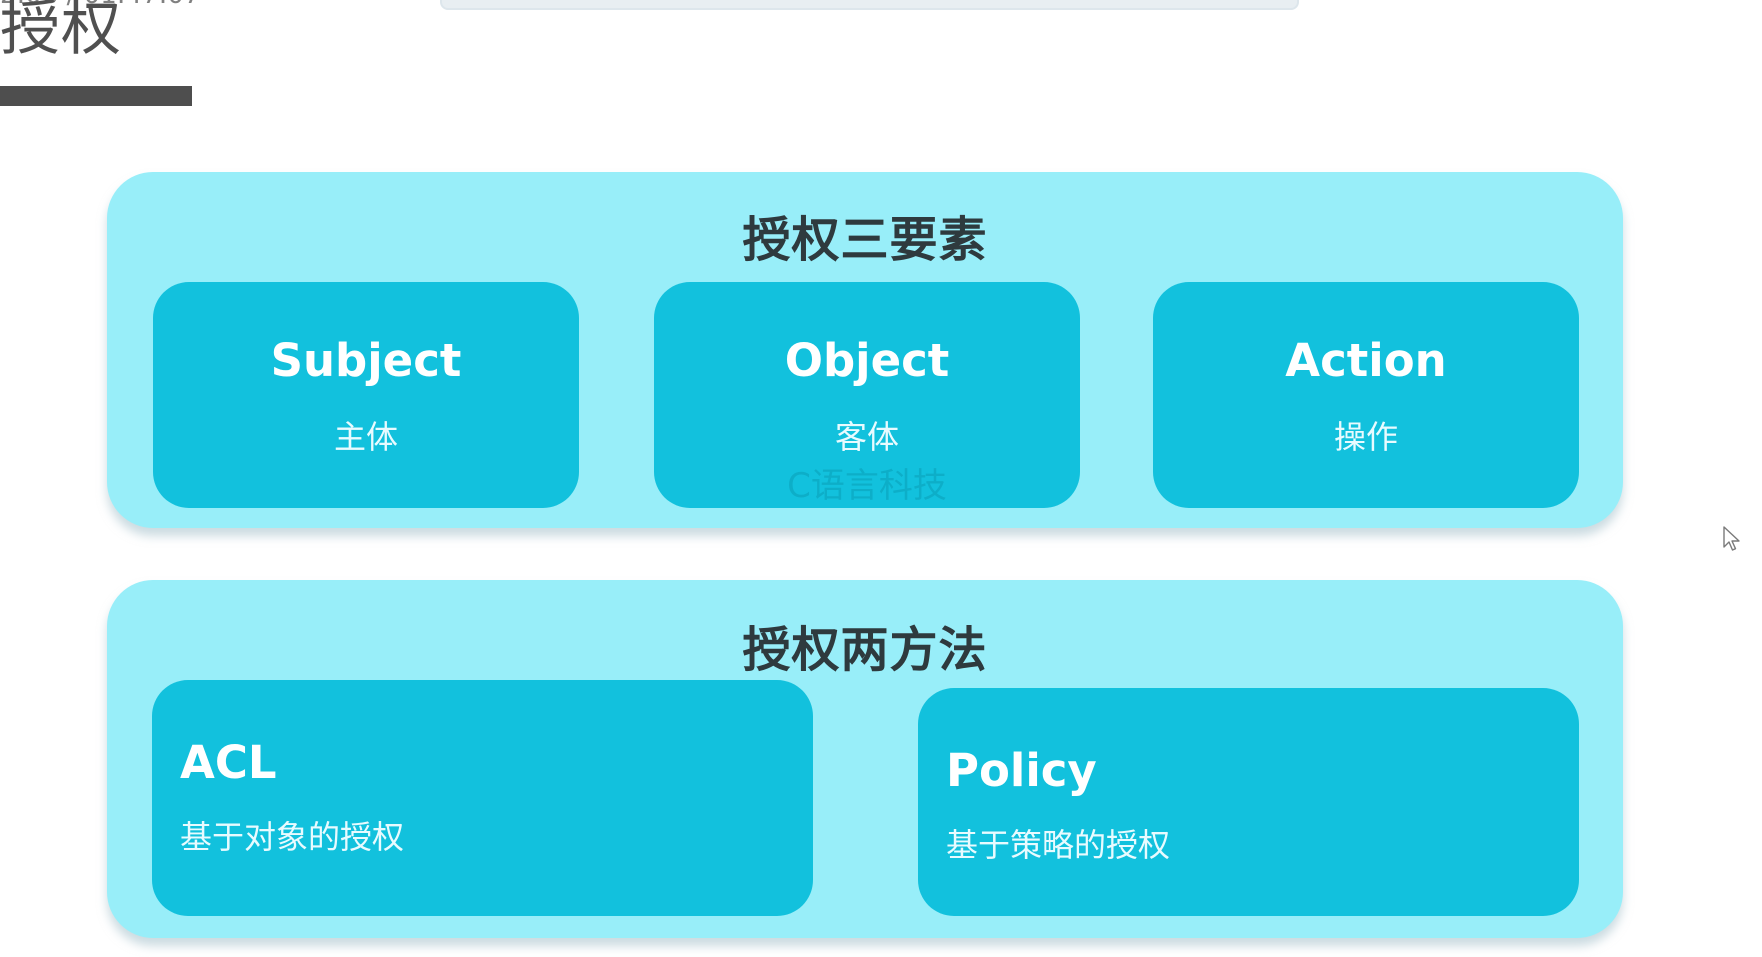 The height and width of the screenshot is (957, 1762). What do you see at coordinates (365, 437) in the screenshot?
I see `card-subtitle: 主体` at bounding box center [365, 437].